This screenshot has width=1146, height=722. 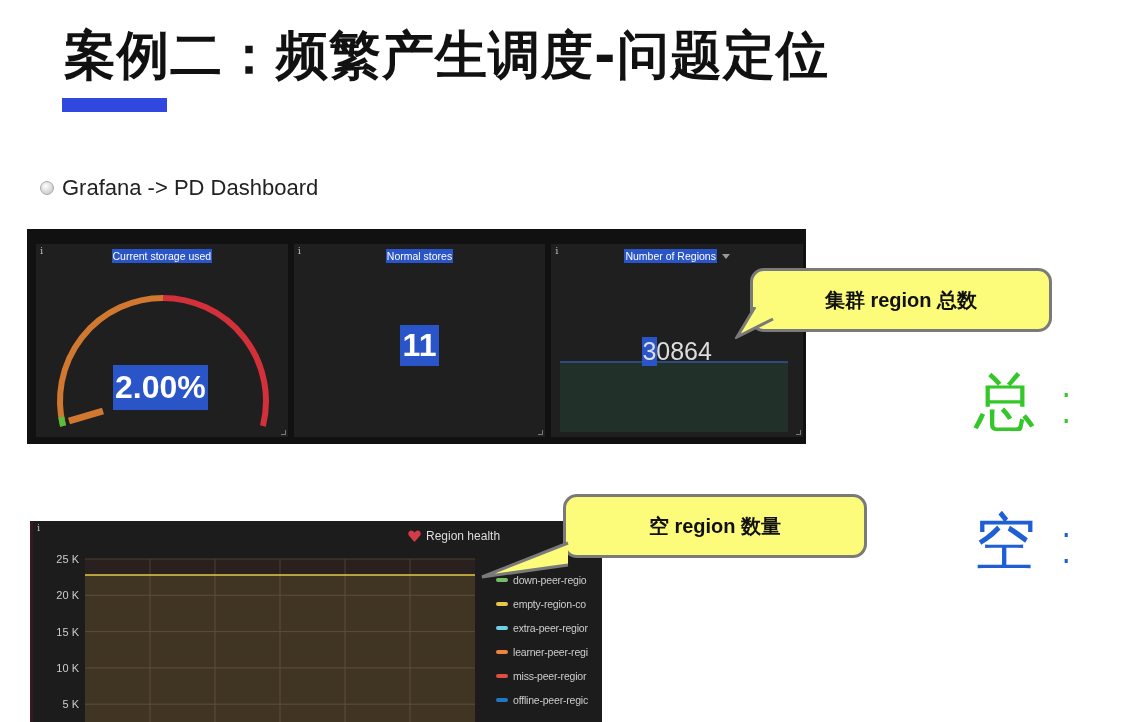 I want to click on legend-label: down-peer-regio, so click(x=550, y=579).